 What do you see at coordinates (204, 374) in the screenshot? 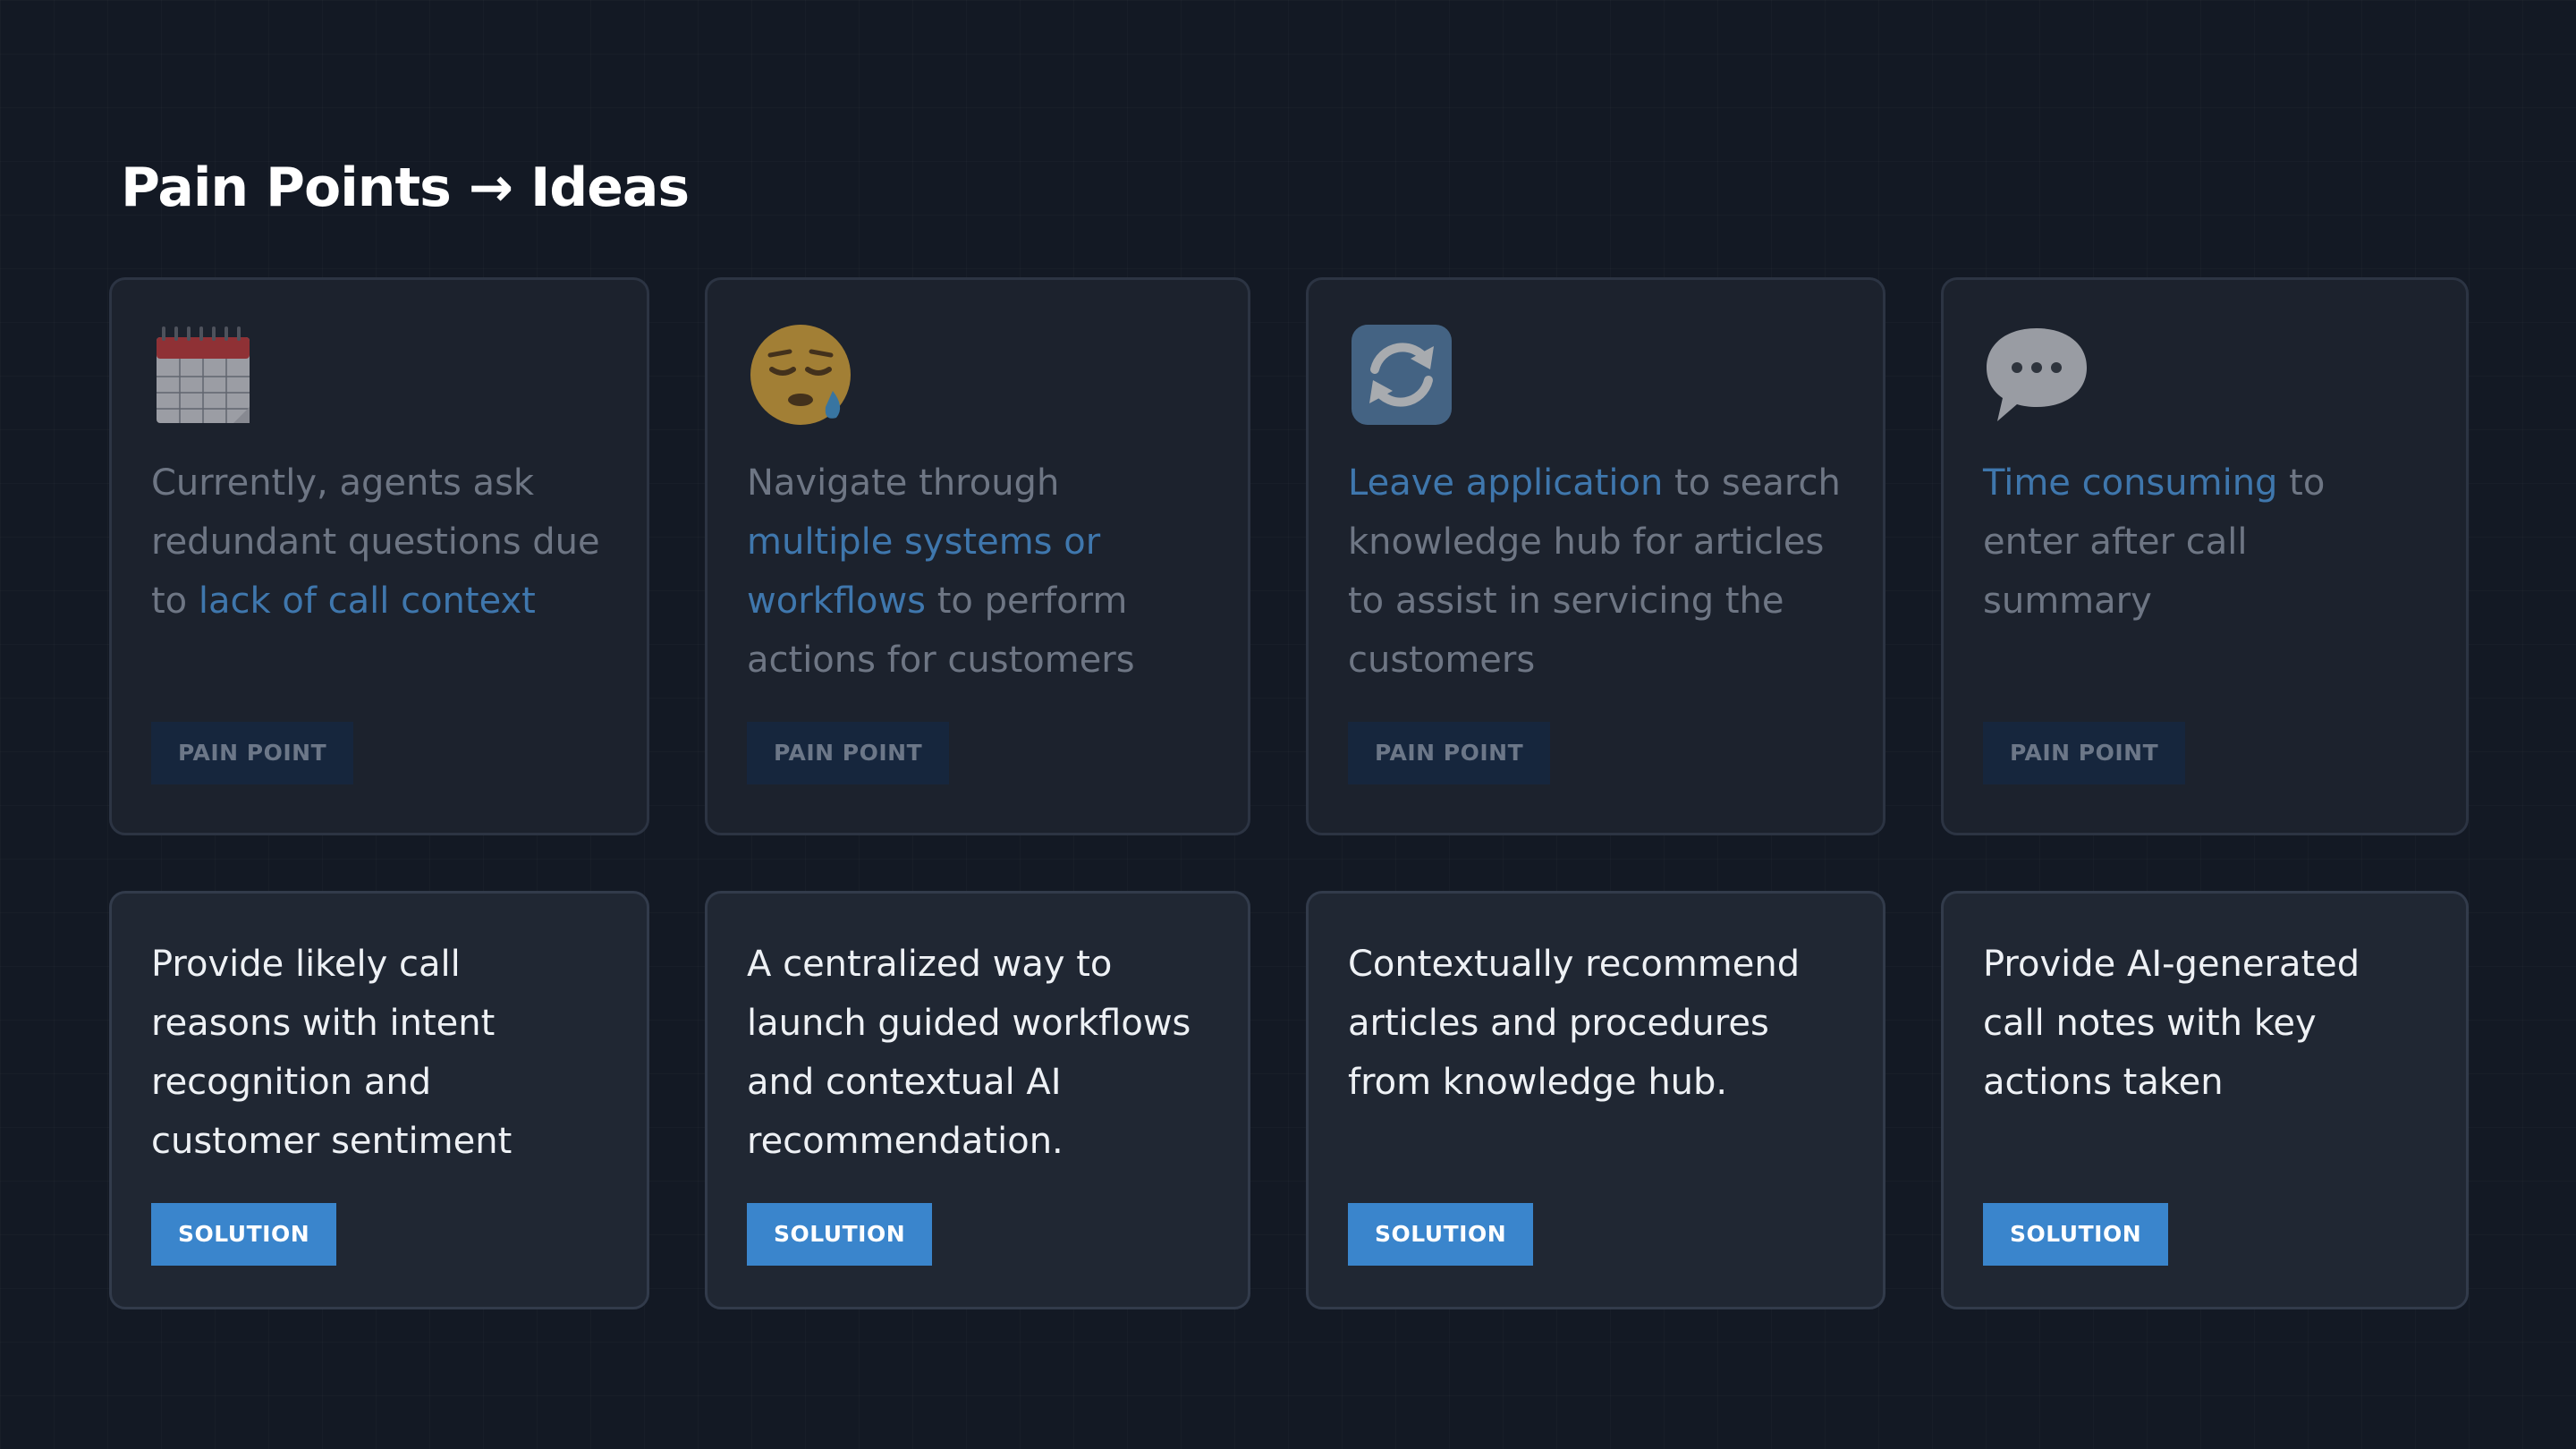
I see `calendar-icon` at bounding box center [204, 374].